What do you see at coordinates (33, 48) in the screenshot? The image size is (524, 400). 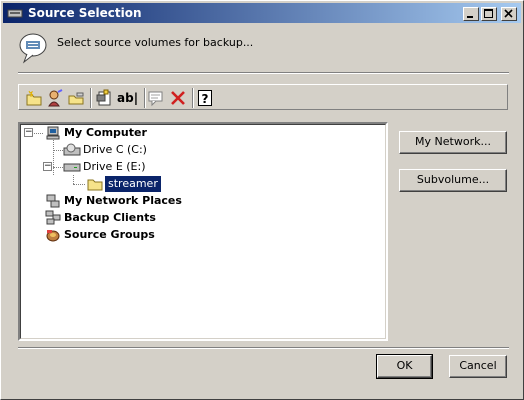 I see `speech-bubble-icon` at bounding box center [33, 48].